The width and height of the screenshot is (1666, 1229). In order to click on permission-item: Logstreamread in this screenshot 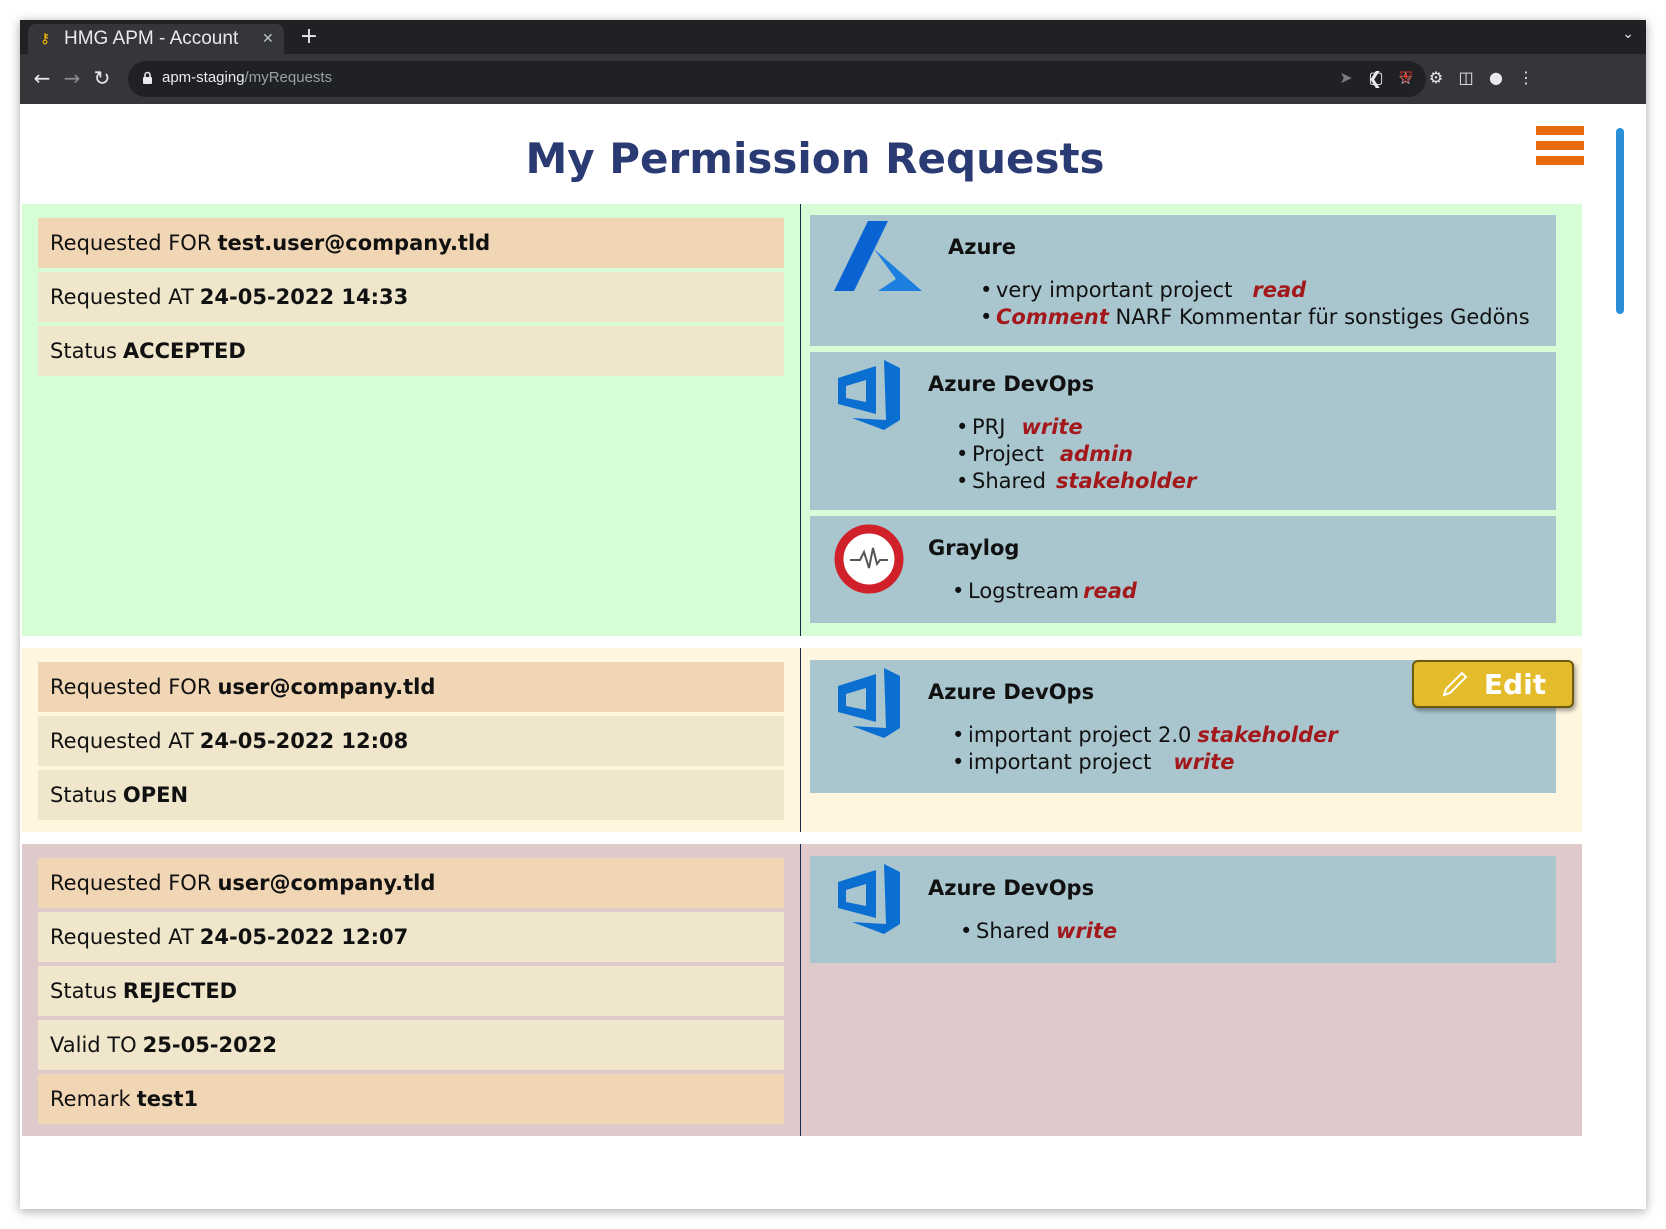, I will do `click(1044, 591)`.